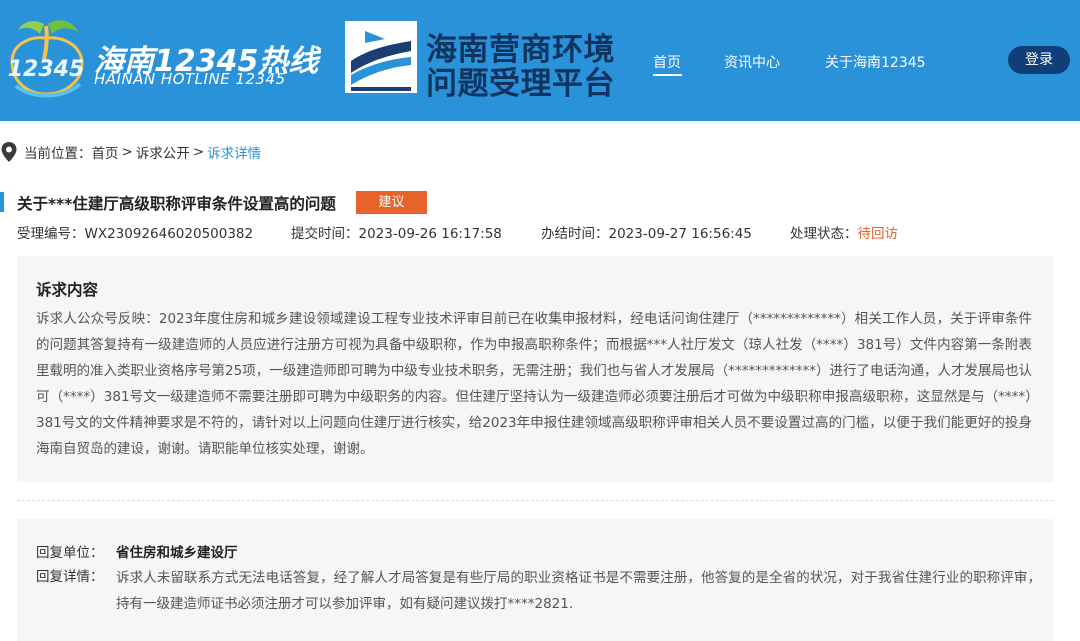  Describe the element at coordinates (58, 154) in the screenshot. I see `breadcrumb-prefix: 当前位置：` at that location.